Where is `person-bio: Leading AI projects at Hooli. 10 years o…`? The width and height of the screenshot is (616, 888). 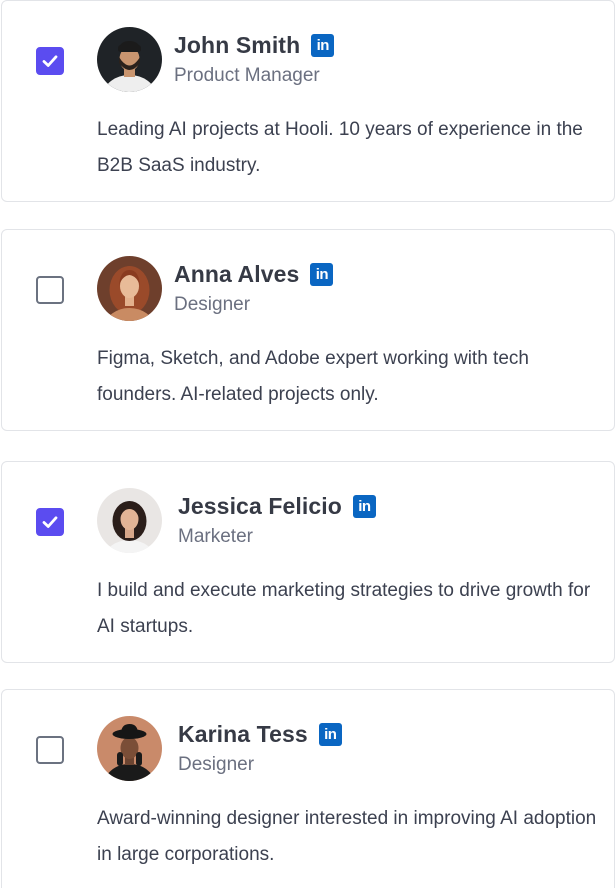
person-bio: Leading AI projects at Hooli. 10 years o… is located at coordinates (340, 147).